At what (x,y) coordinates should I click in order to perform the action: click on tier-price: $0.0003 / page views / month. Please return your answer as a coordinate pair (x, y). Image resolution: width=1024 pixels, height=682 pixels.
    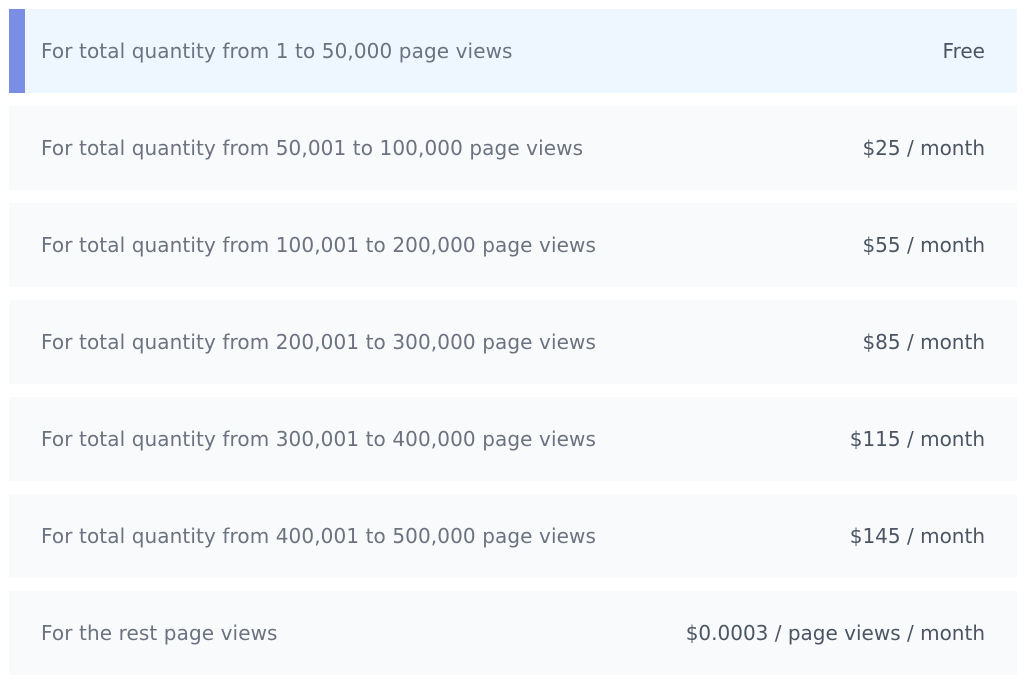
    Looking at the image, I should click on (835, 633).